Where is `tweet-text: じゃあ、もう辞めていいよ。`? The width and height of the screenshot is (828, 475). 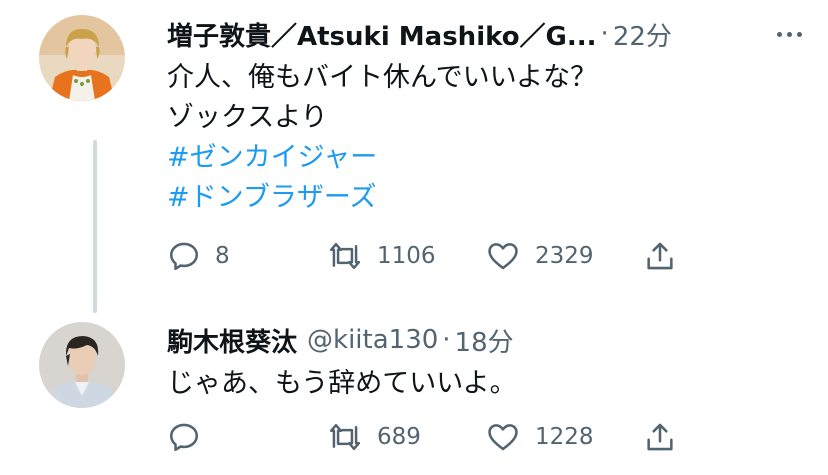 tweet-text: じゃあ、もう辞めていいよ。 is located at coordinates (342, 384).